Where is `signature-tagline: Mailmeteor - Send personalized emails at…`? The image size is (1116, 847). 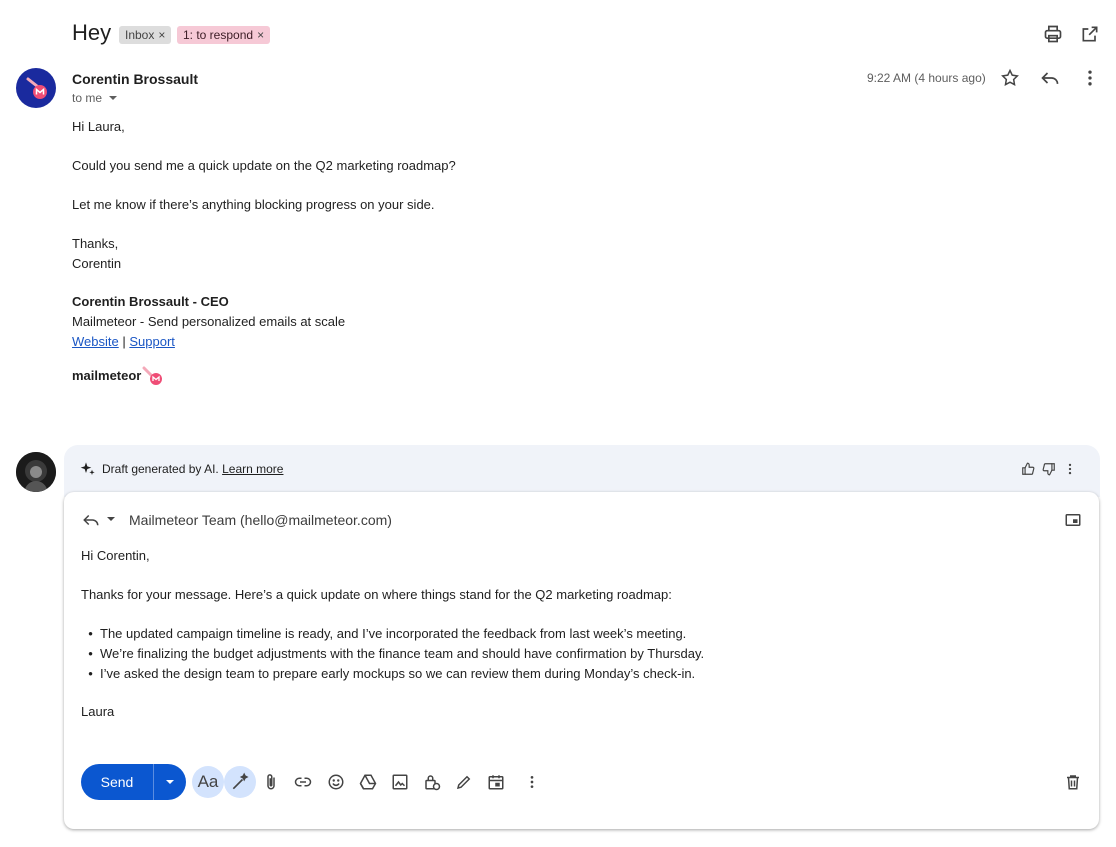 signature-tagline: Mailmeteor - Send personalized emails at… is located at coordinates (209, 321).